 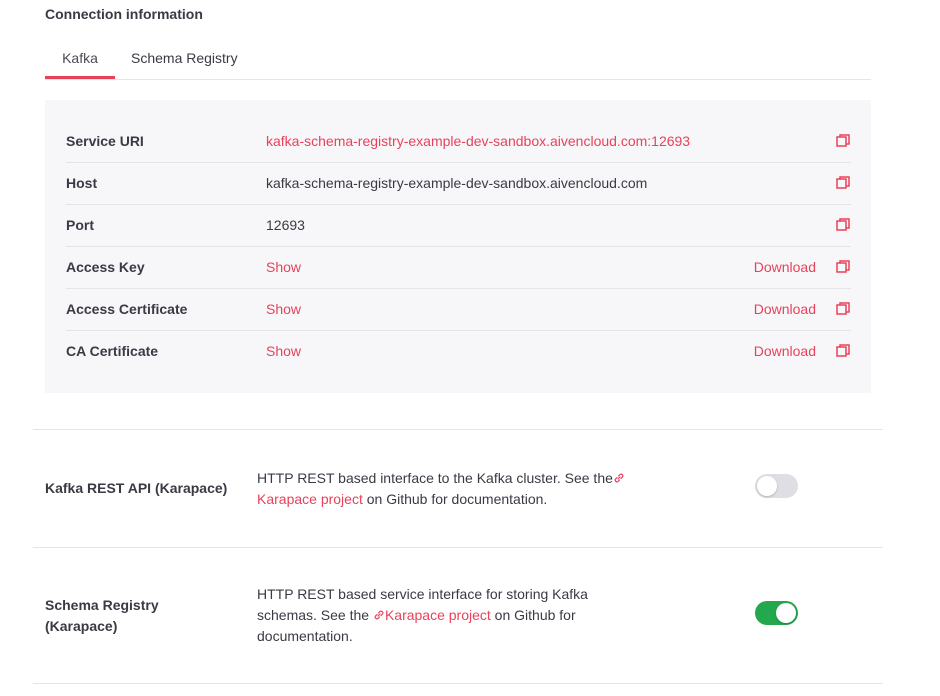 What do you see at coordinates (785, 351) in the screenshot?
I see `download-ca-certificate-link: Download` at bounding box center [785, 351].